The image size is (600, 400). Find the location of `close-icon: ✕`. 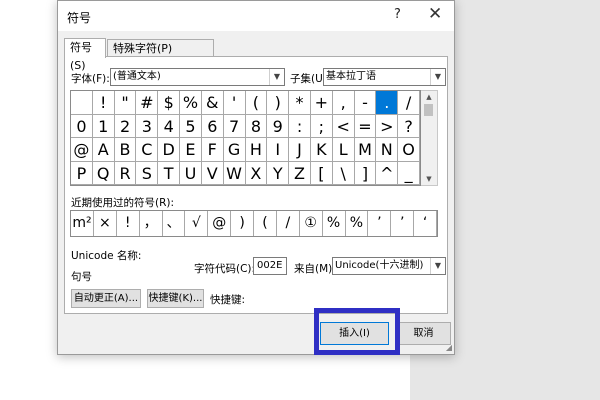

close-icon: ✕ is located at coordinates (435, 14).